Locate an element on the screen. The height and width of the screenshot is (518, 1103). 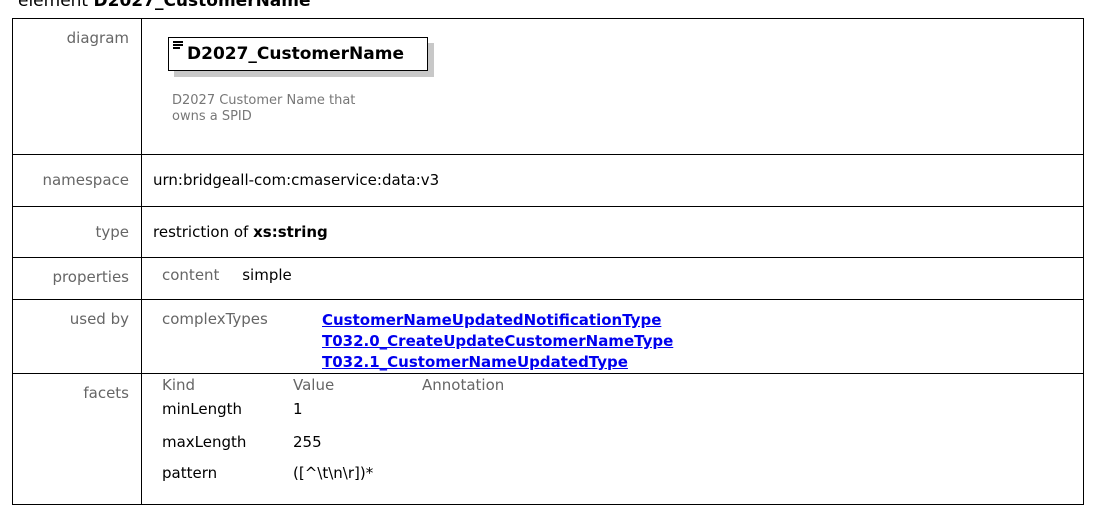
type-prefix: restriction of is located at coordinates (201, 232).